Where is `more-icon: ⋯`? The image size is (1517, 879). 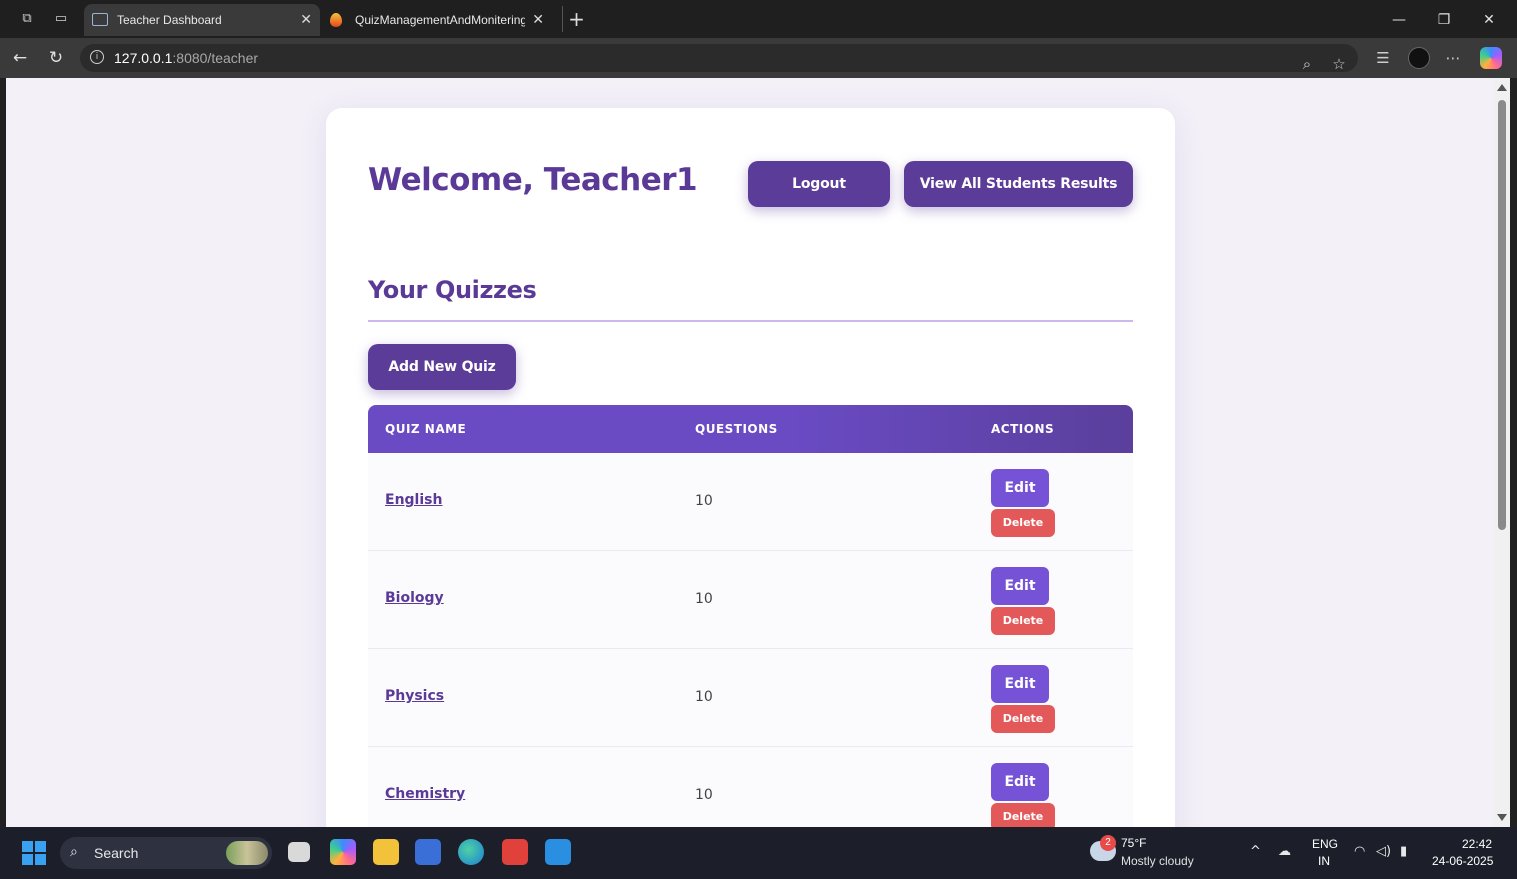
more-icon: ⋯ is located at coordinates (1453, 58).